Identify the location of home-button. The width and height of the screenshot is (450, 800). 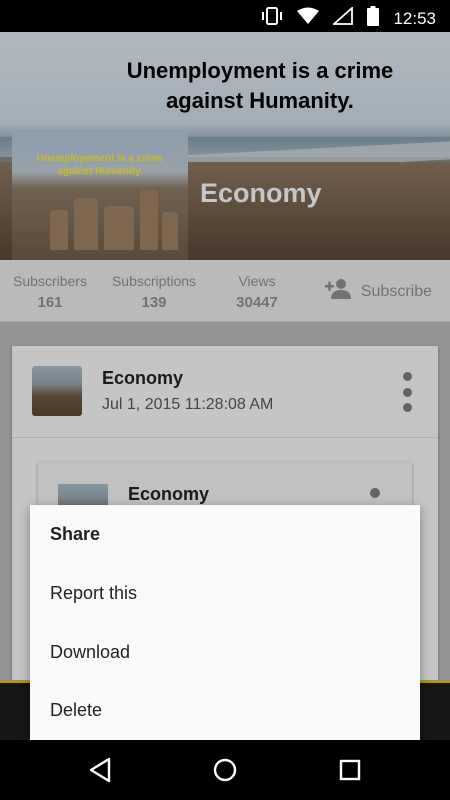
(225, 770).